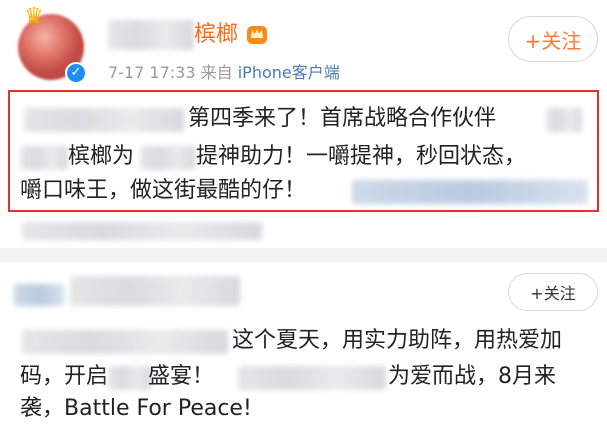  What do you see at coordinates (303, 255) in the screenshot?
I see `post-divider` at bounding box center [303, 255].